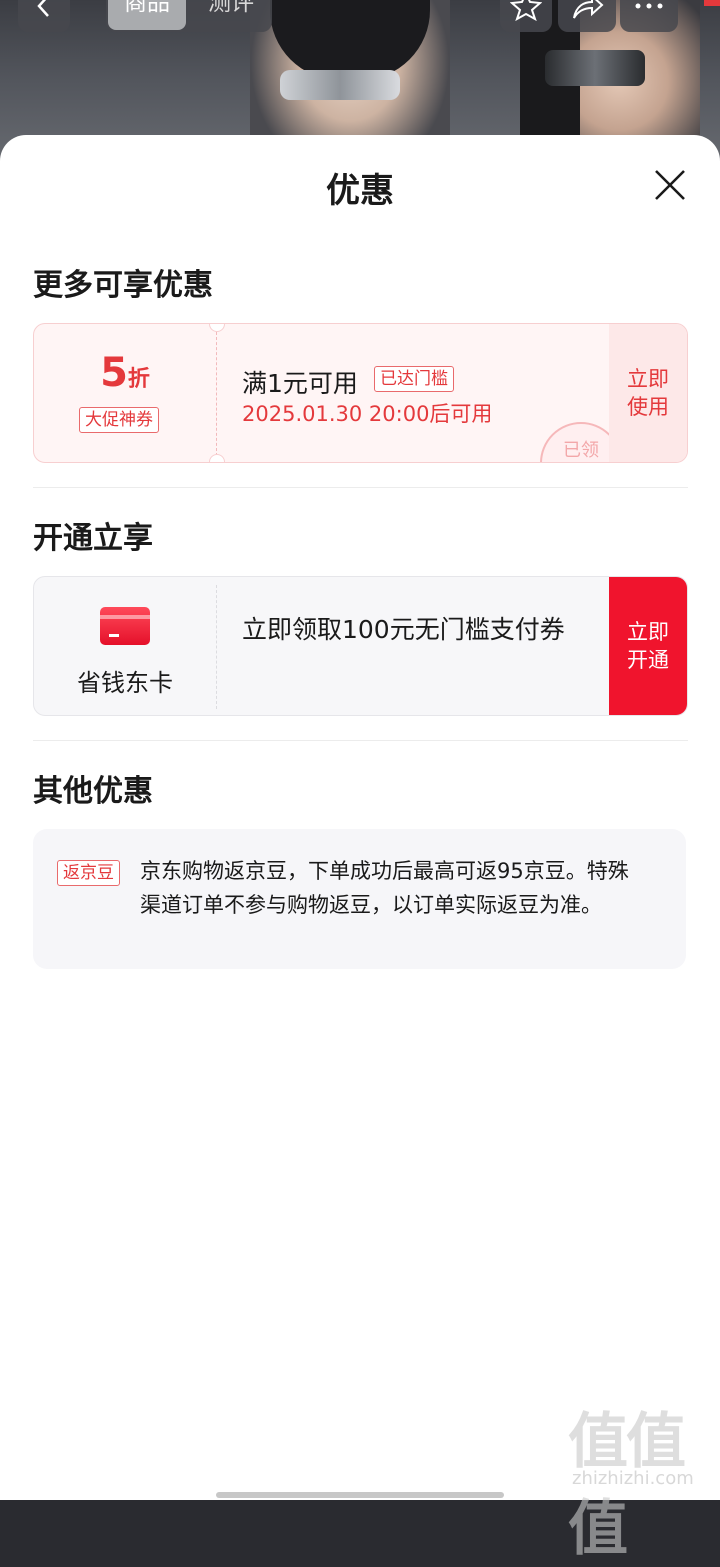 The width and height of the screenshot is (720, 1567). I want to click on tab-product: 商品, so click(147, 15).